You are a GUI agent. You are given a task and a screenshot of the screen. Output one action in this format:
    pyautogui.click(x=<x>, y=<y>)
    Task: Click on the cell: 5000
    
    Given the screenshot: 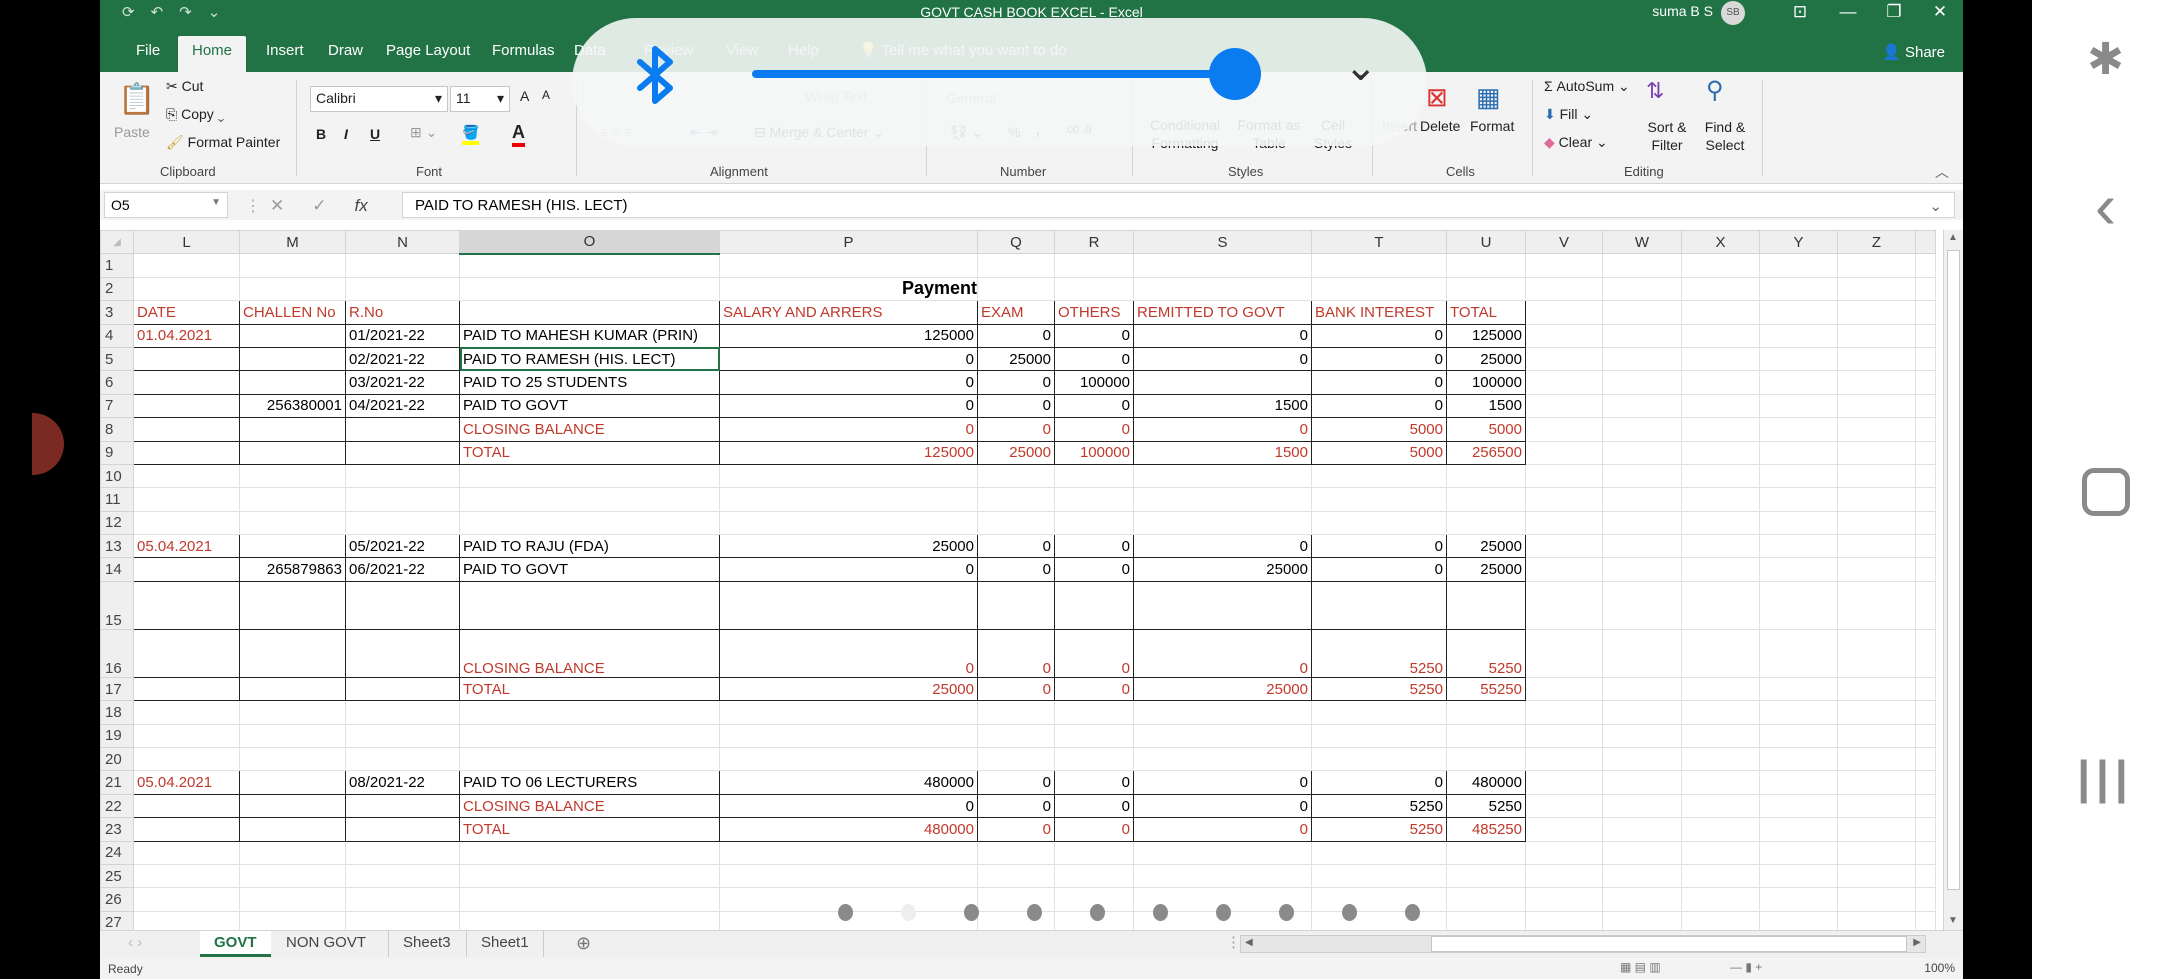 What is the action you would take?
    pyautogui.click(x=1379, y=452)
    